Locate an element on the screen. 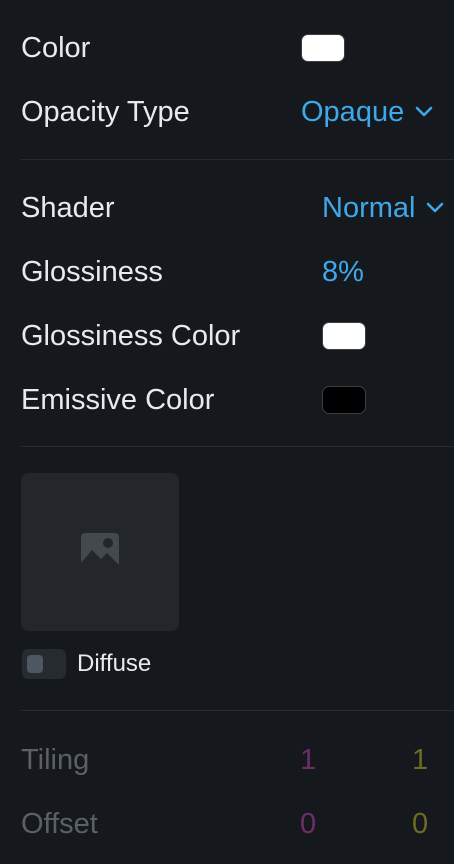  offset-label: Offset is located at coordinates (59, 824).